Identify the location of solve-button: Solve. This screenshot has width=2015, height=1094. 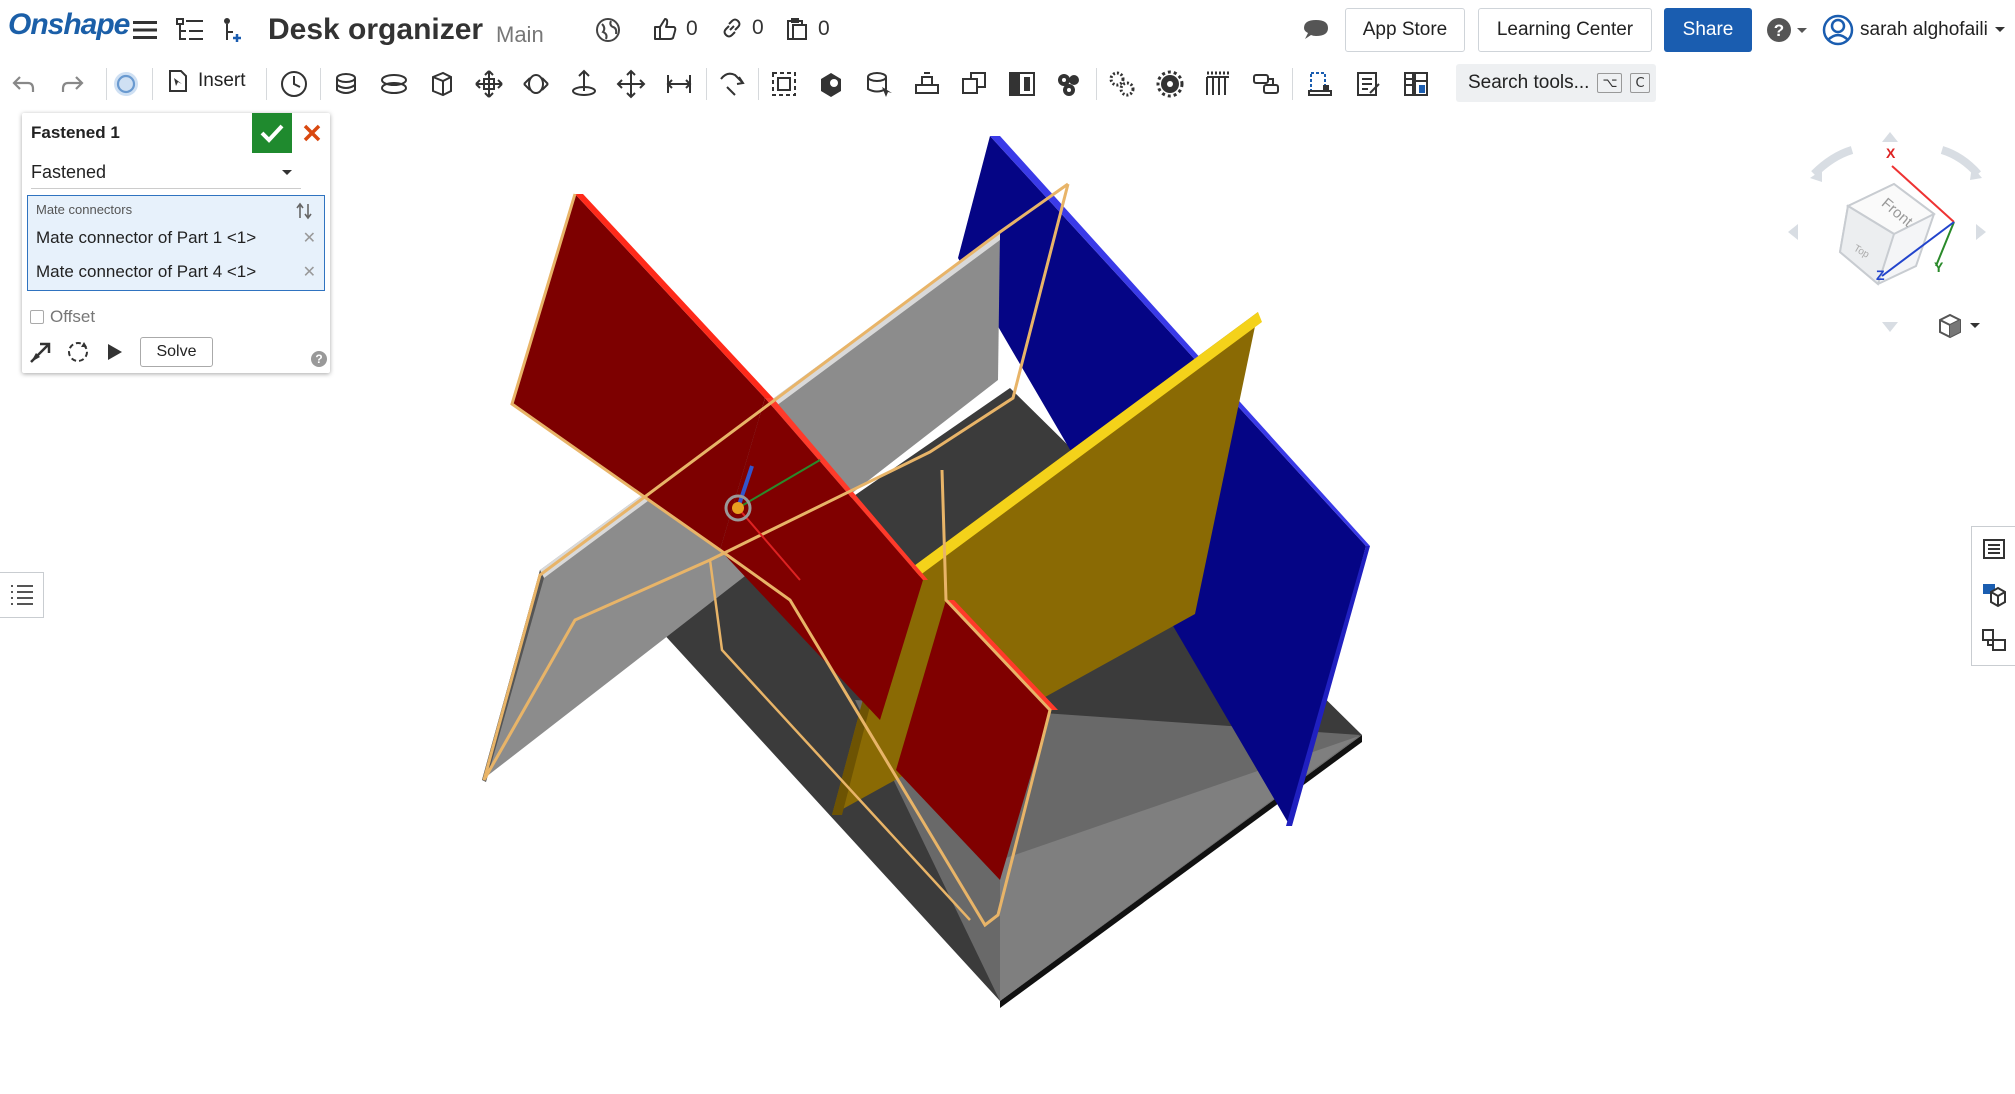
(176, 352).